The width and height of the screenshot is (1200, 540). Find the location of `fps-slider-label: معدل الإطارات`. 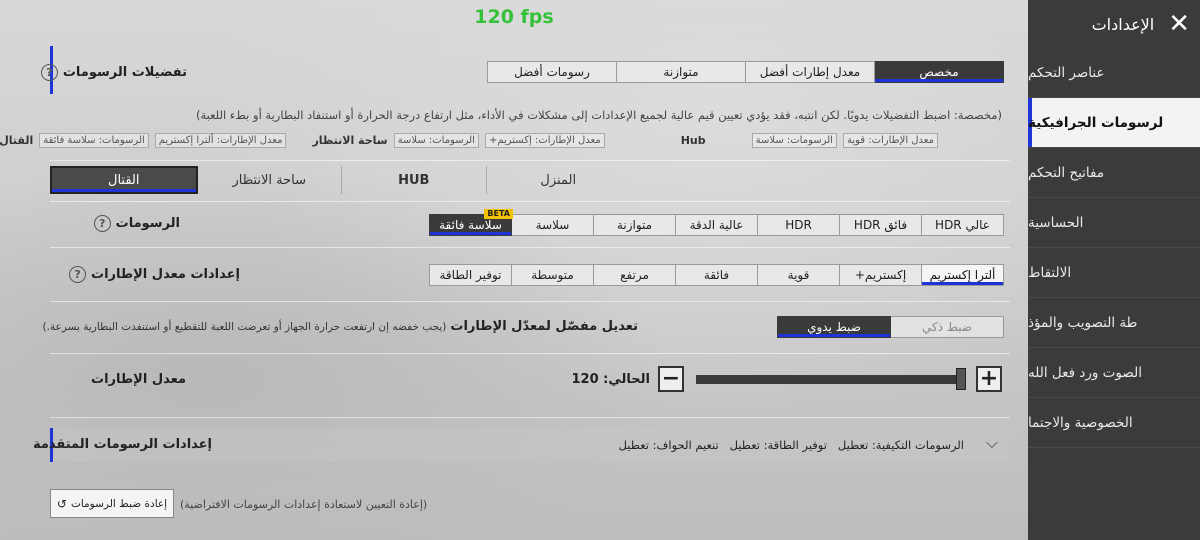

fps-slider-label: معدل الإطارات is located at coordinates (138, 379).